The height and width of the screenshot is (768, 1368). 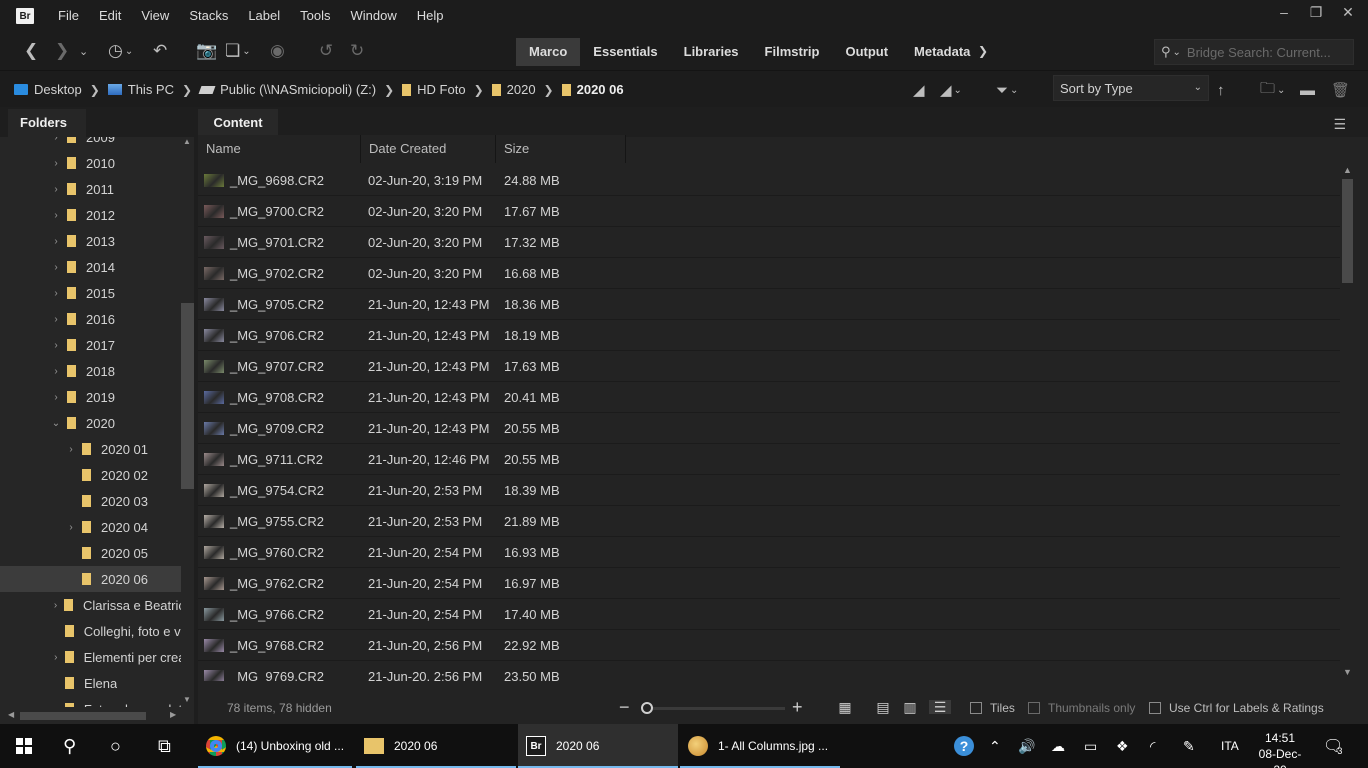 What do you see at coordinates (919, 90) in the screenshot?
I see `rating-filter-icon: ◢` at bounding box center [919, 90].